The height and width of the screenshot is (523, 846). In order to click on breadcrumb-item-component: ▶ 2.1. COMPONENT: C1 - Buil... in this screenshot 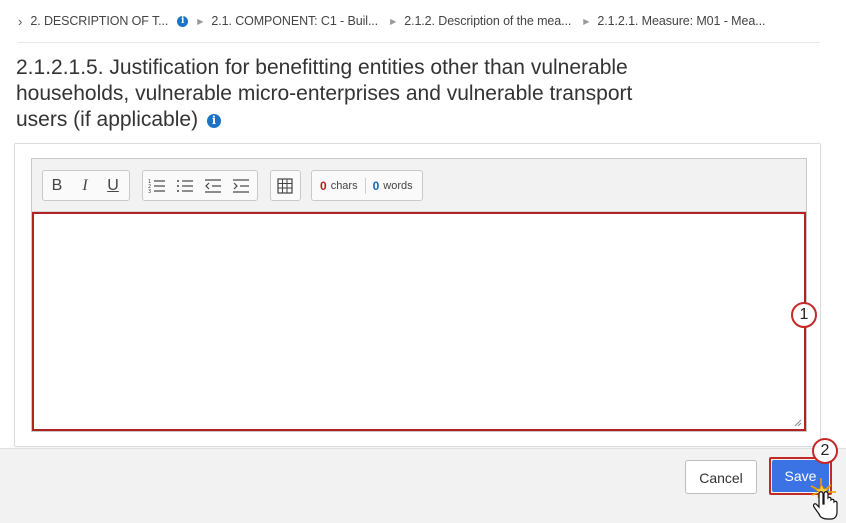, I will do `click(287, 21)`.